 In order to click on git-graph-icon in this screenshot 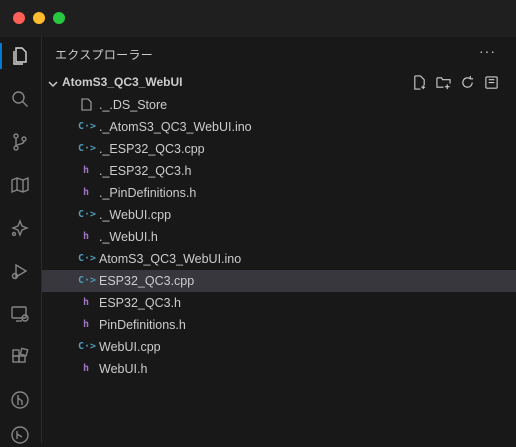, I will do `click(20, 400)`.